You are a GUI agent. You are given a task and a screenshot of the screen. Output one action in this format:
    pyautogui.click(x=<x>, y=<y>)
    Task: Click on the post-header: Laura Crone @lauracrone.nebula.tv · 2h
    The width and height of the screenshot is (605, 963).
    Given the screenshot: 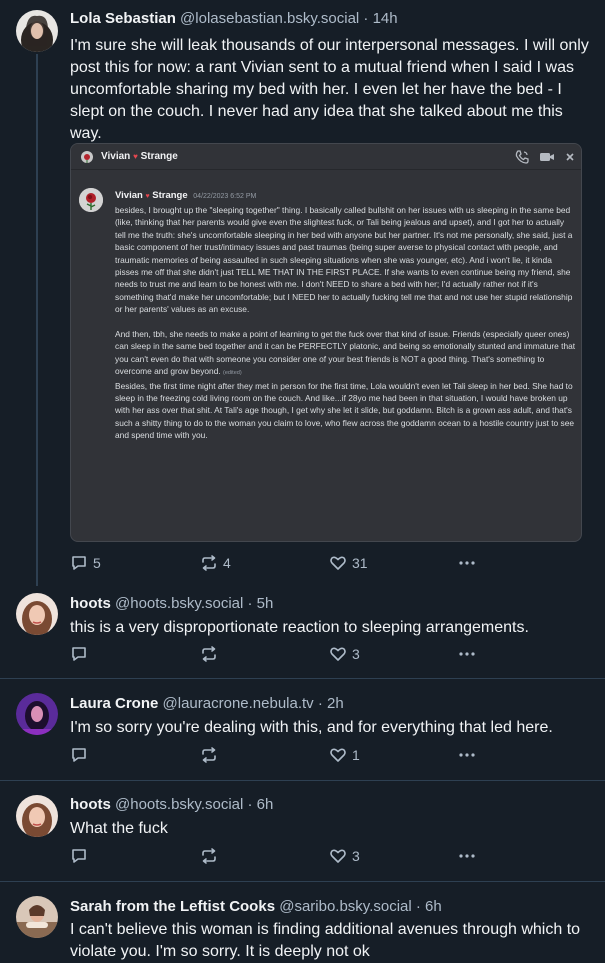 What is the action you would take?
    pyautogui.click(x=207, y=703)
    